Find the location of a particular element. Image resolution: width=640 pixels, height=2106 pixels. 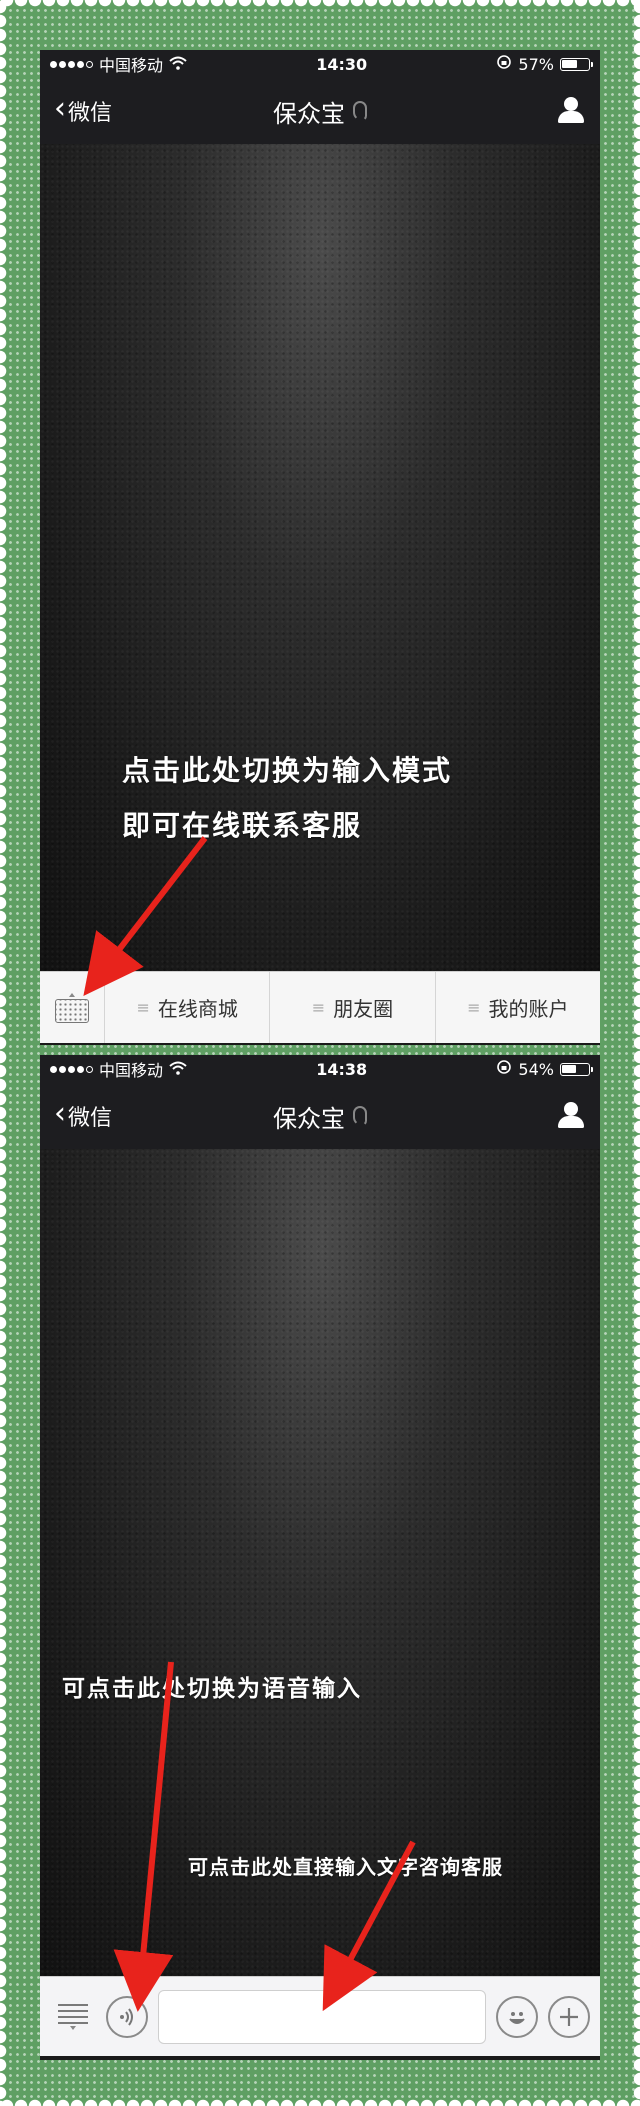

voice-icon is located at coordinates (126, 2016).